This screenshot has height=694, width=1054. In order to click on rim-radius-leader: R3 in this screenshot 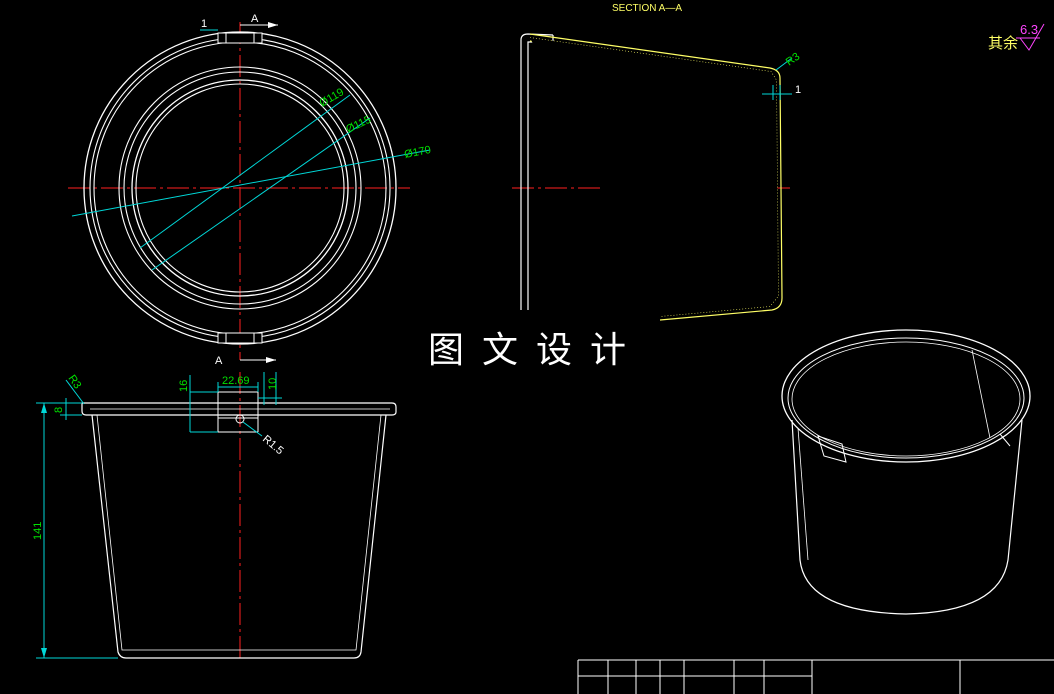, I will do `click(75, 389)`.